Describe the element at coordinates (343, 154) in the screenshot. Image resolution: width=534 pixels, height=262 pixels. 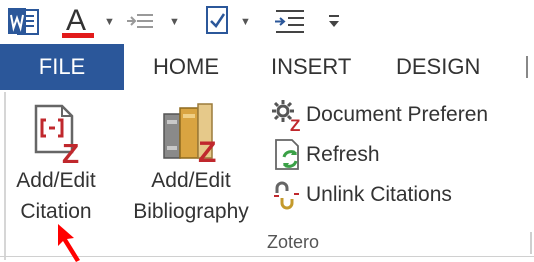
I see `refresh-label: Refresh` at that location.